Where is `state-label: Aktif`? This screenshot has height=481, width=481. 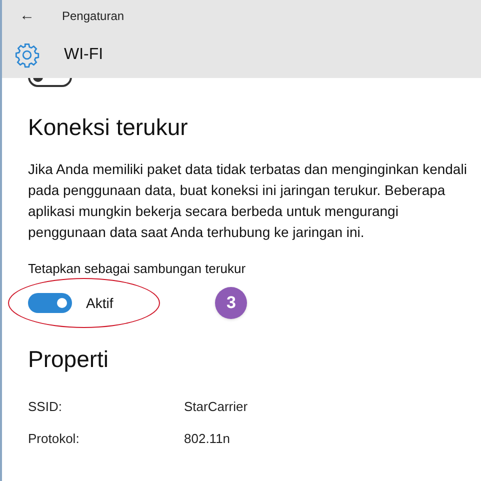
state-label: Aktif is located at coordinates (100, 303).